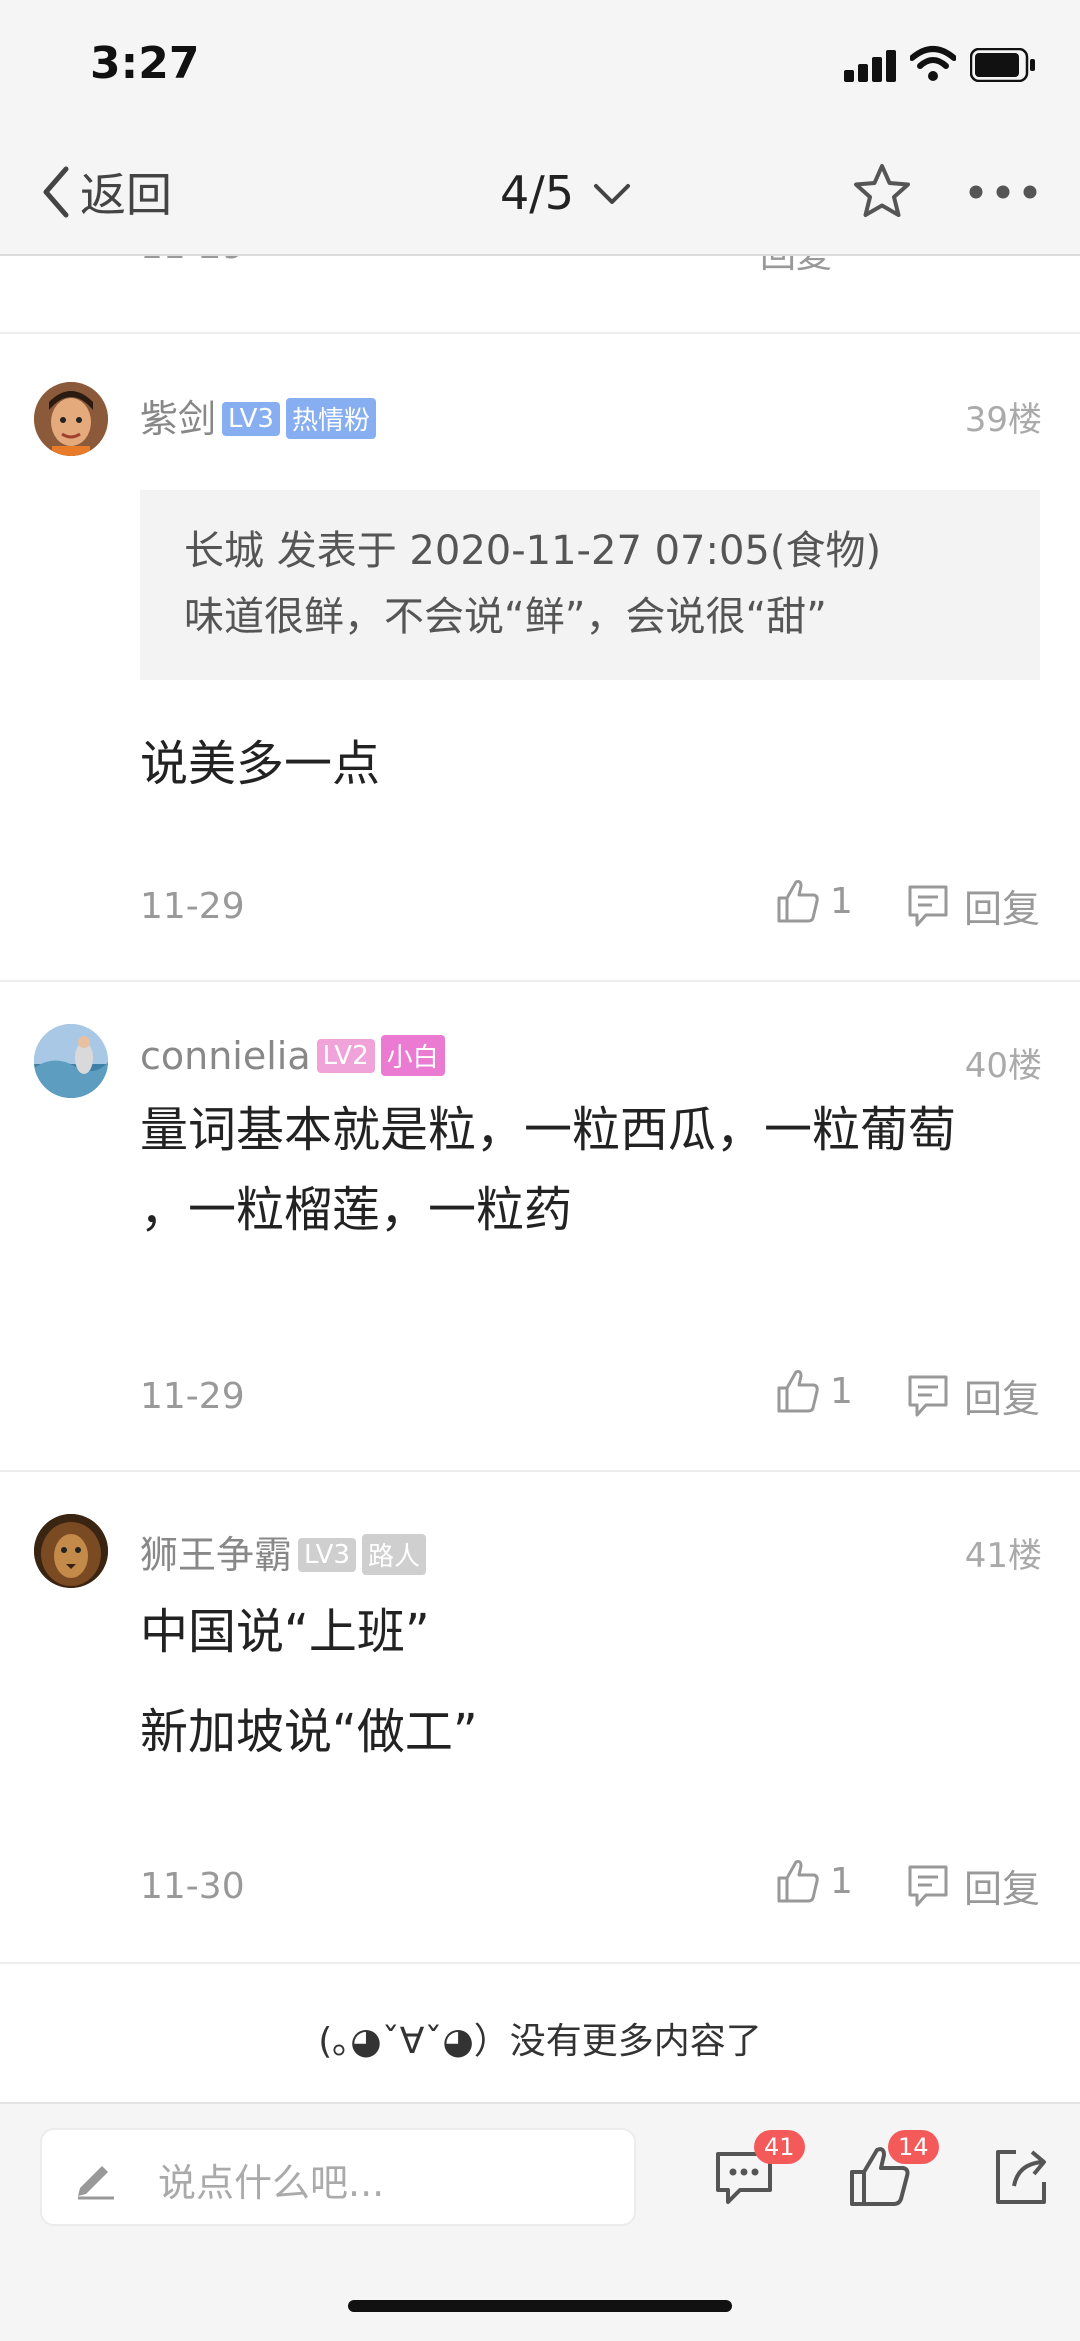 This screenshot has height=2341, width=1080. I want to click on user-line: 狮王争霸 LV3 路人, so click(283, 1551).